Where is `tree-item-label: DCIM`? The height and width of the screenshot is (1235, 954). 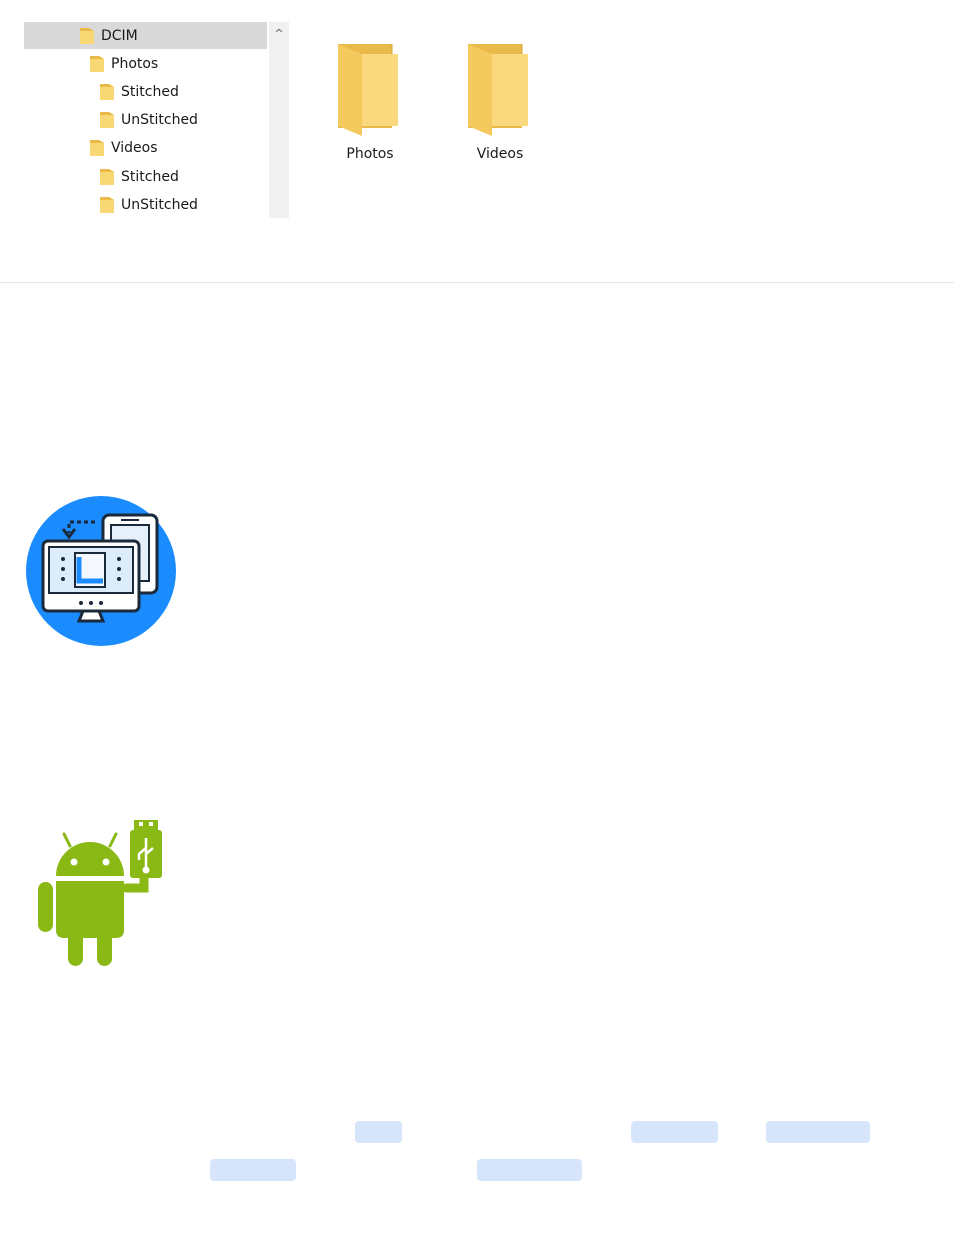 tree-item-label: DCIM is located at coordinates (119, 35).